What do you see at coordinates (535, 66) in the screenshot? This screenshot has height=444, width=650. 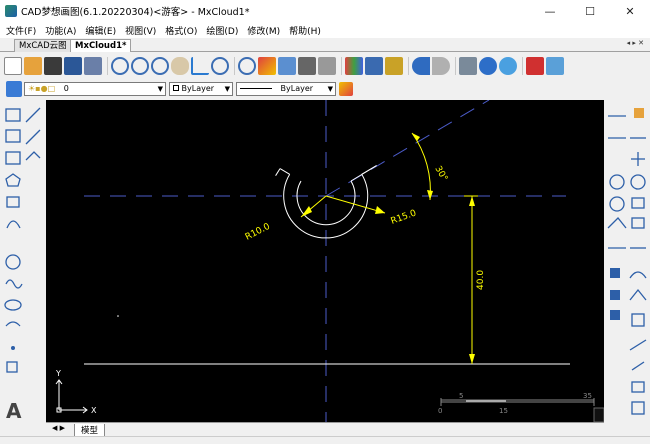 I see `pdf-export-icon` at bounding box center [535, 66].